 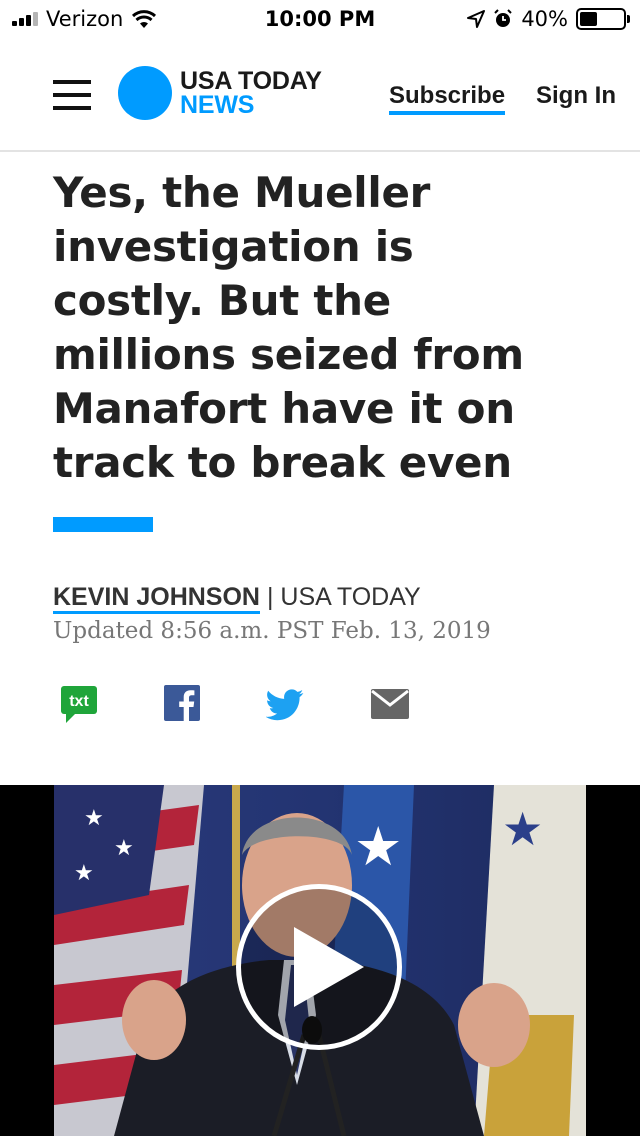 I want to click on txt-label: txt, so click(x=79, y=701).